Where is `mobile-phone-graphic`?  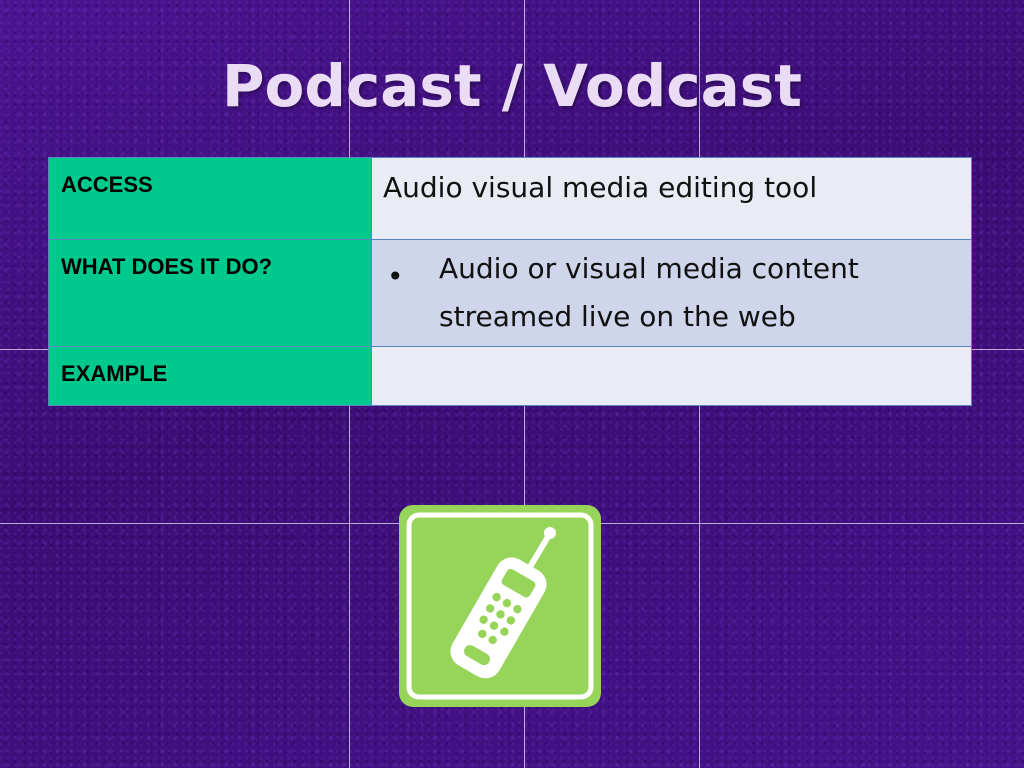 mobile-phone-graphic is located at coordinates (500, 606).